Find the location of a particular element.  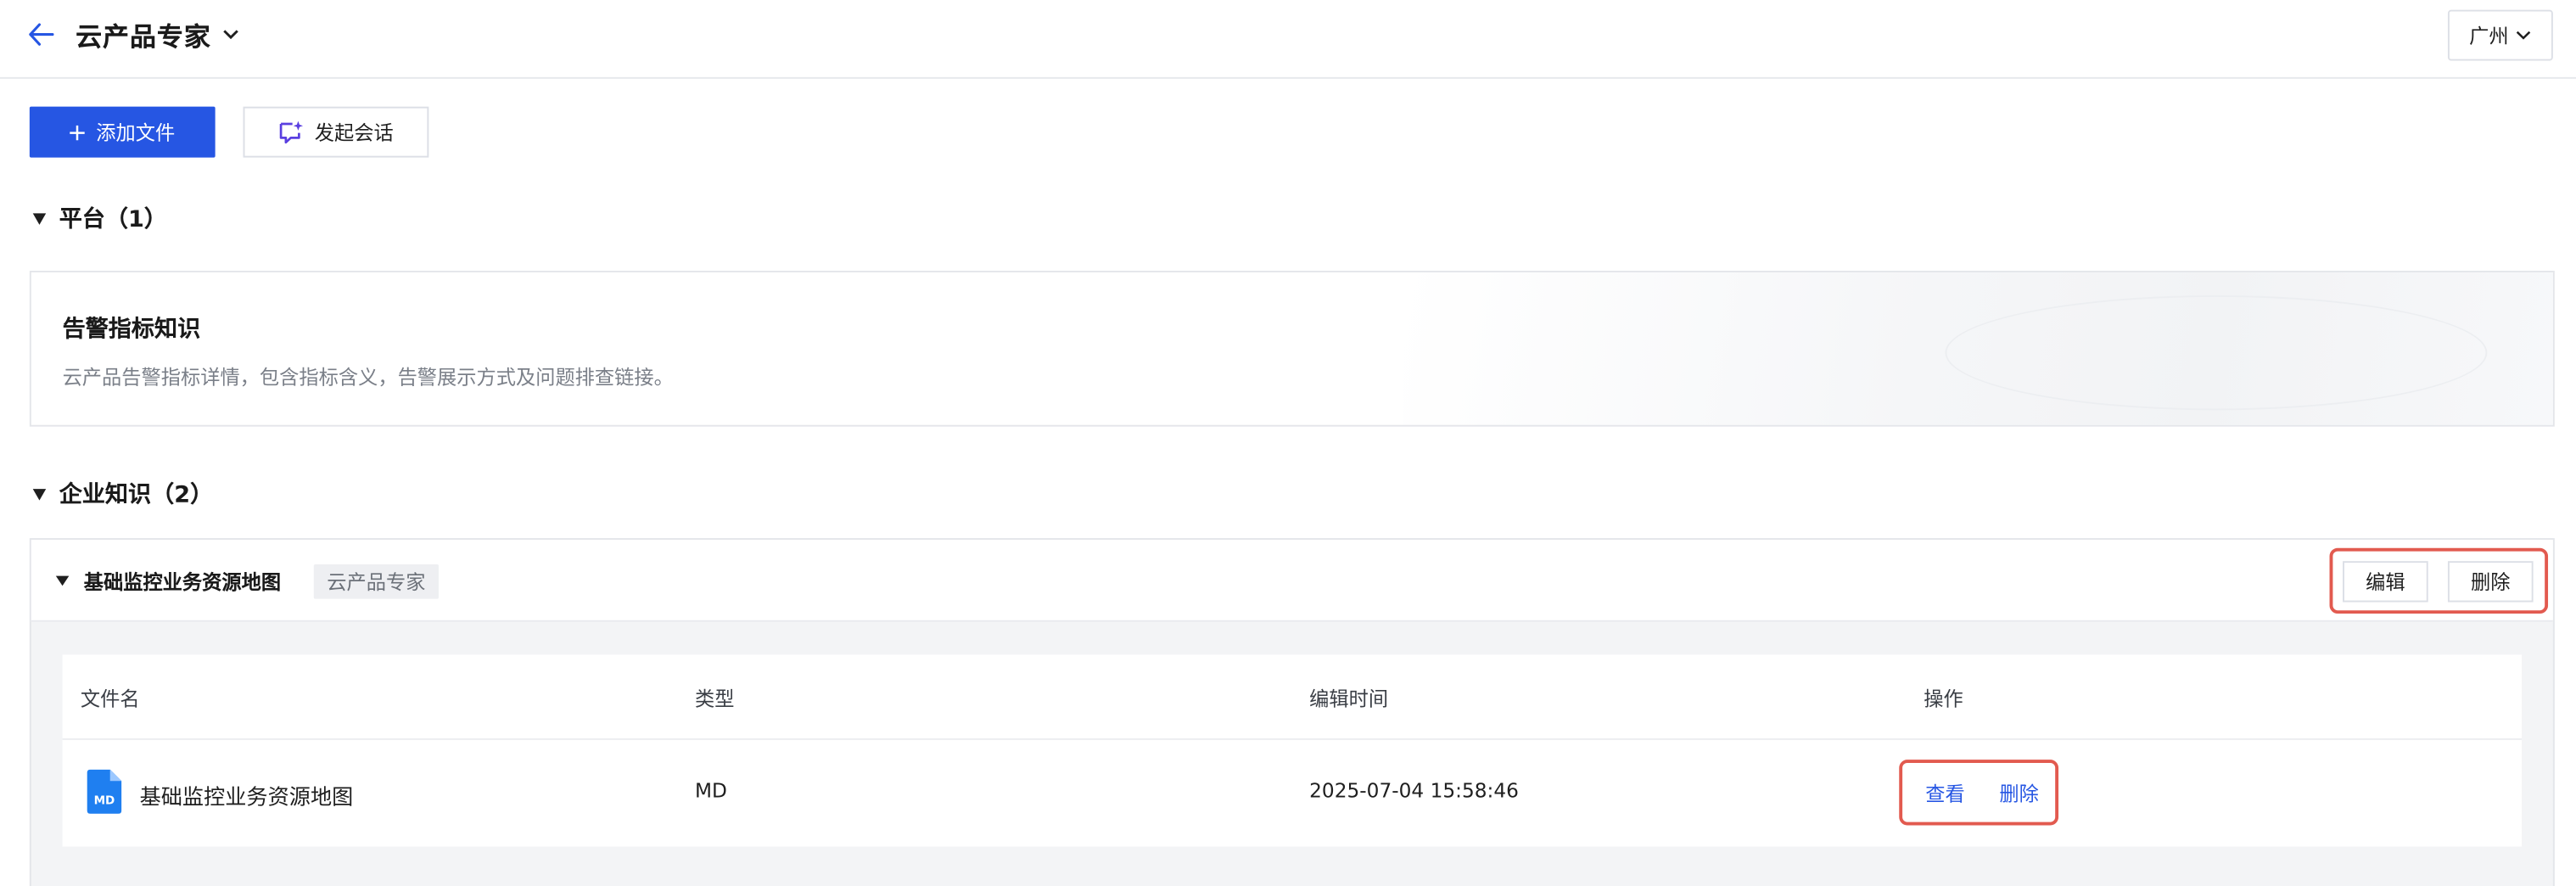

decor-ring is located at coordinates (2216, 353).